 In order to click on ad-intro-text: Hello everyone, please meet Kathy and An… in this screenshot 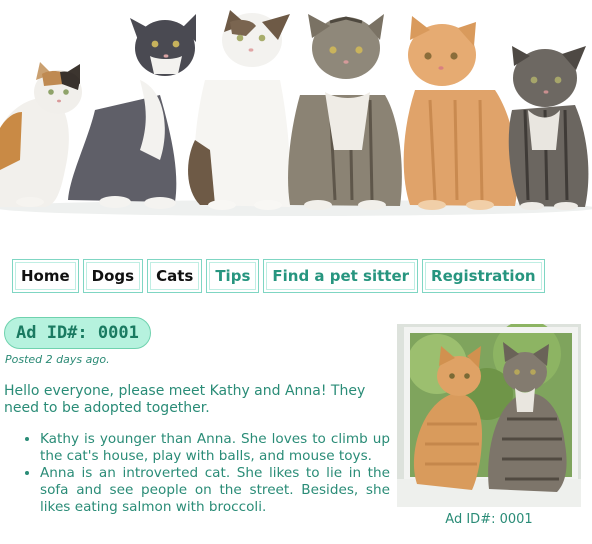, I will do `click(185, 399)`.